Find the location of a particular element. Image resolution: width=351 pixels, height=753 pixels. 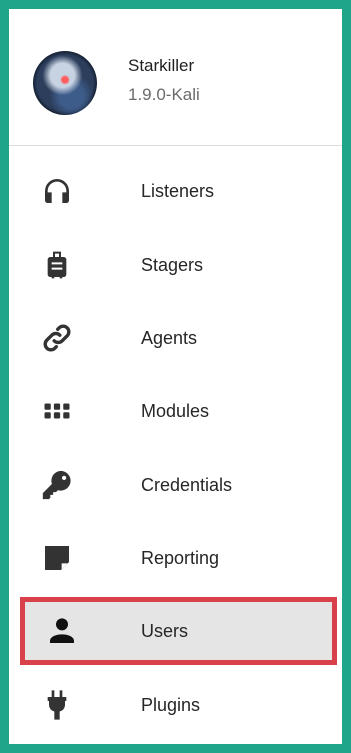

nav-item-label: Credentials is located at coordinates (187, 484).